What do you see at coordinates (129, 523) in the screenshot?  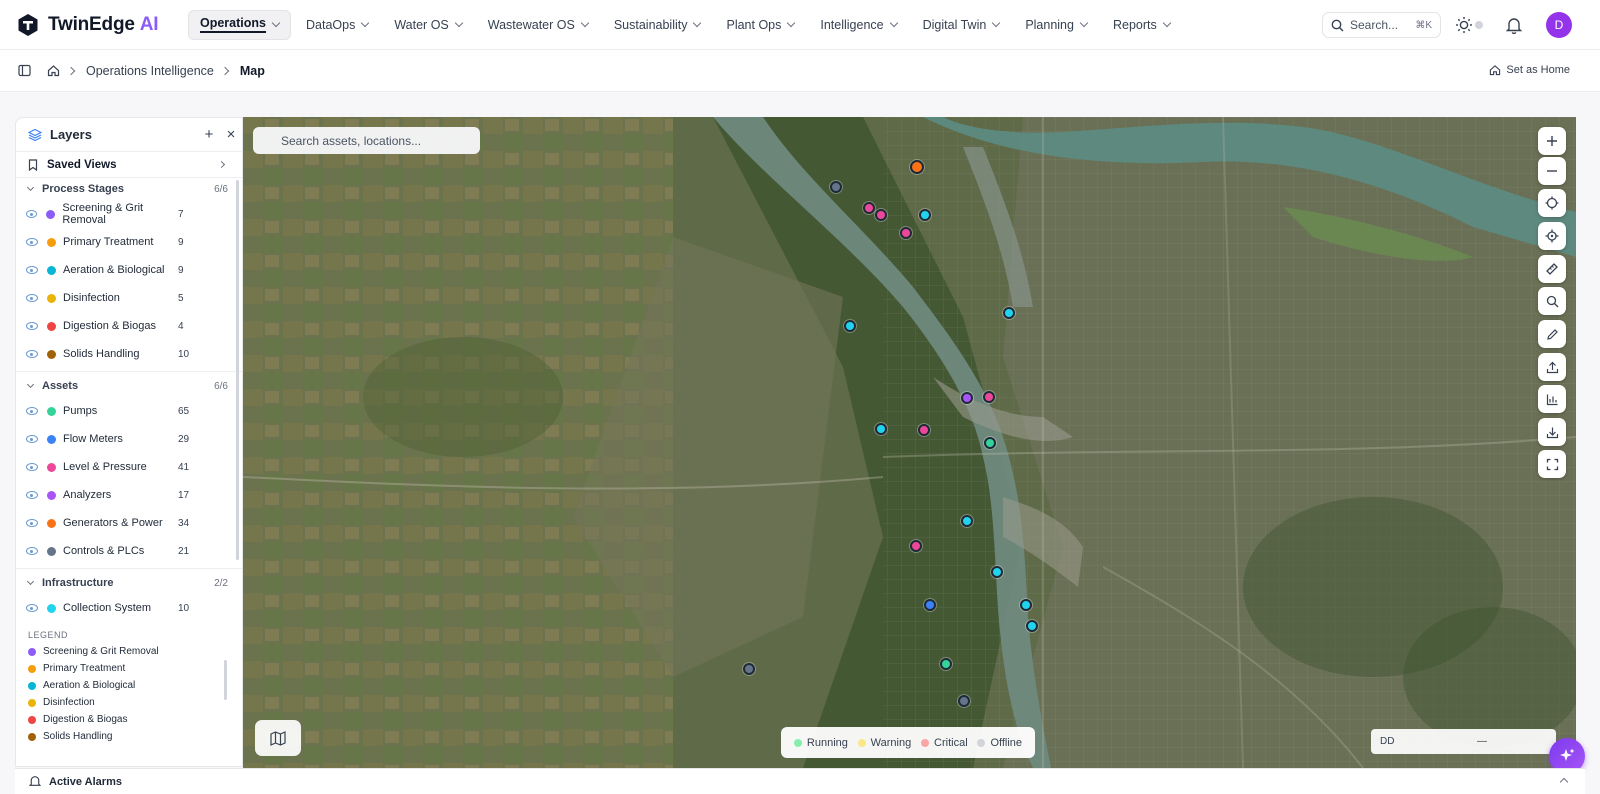 I see `layer-generators-and-power: Generators & Power 34` at bounding box center [129, 523].